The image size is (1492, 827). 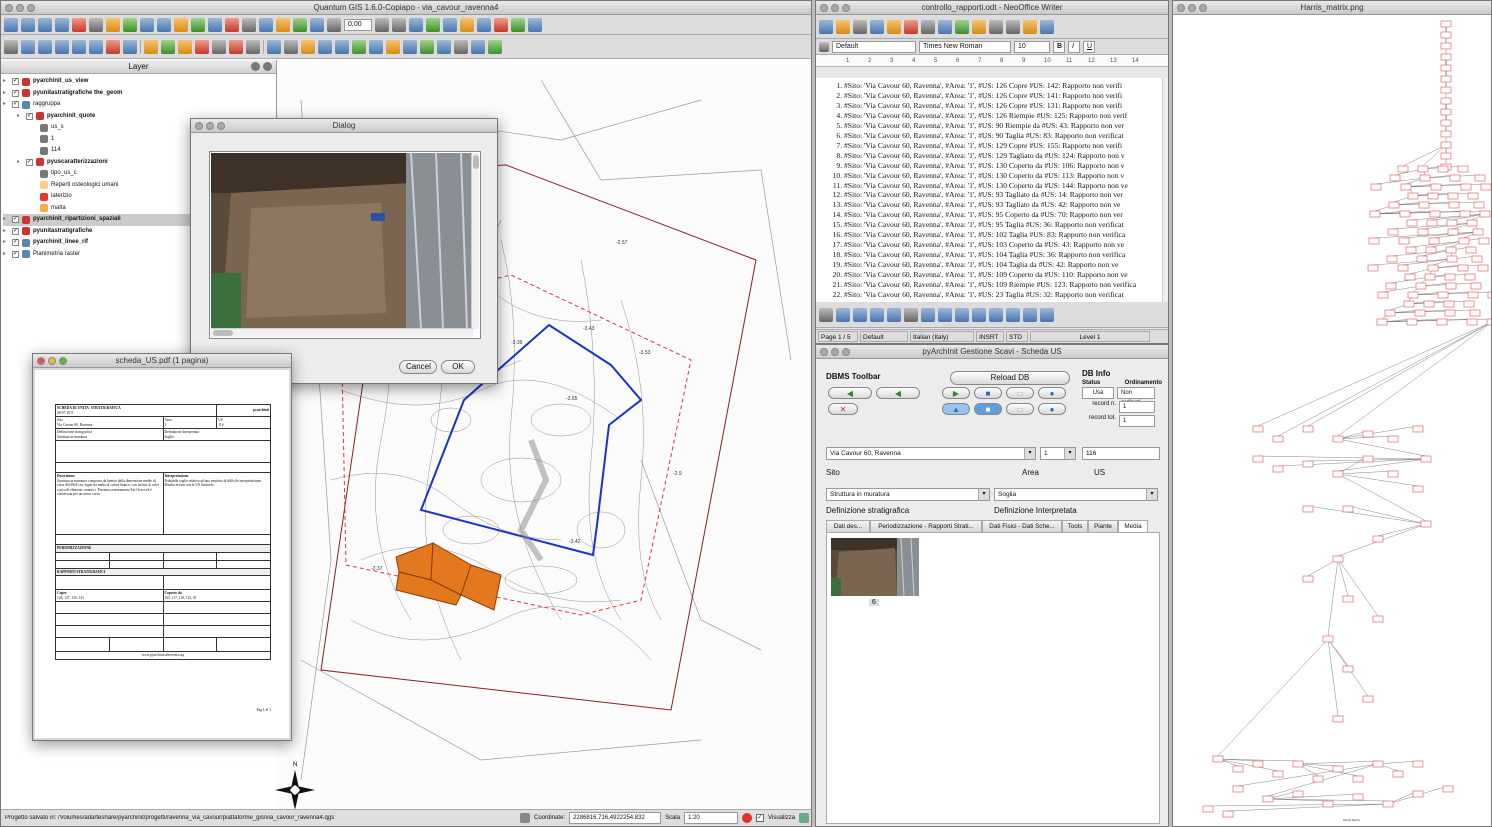 I want to click on print-icon, so click(x=928, y=26).